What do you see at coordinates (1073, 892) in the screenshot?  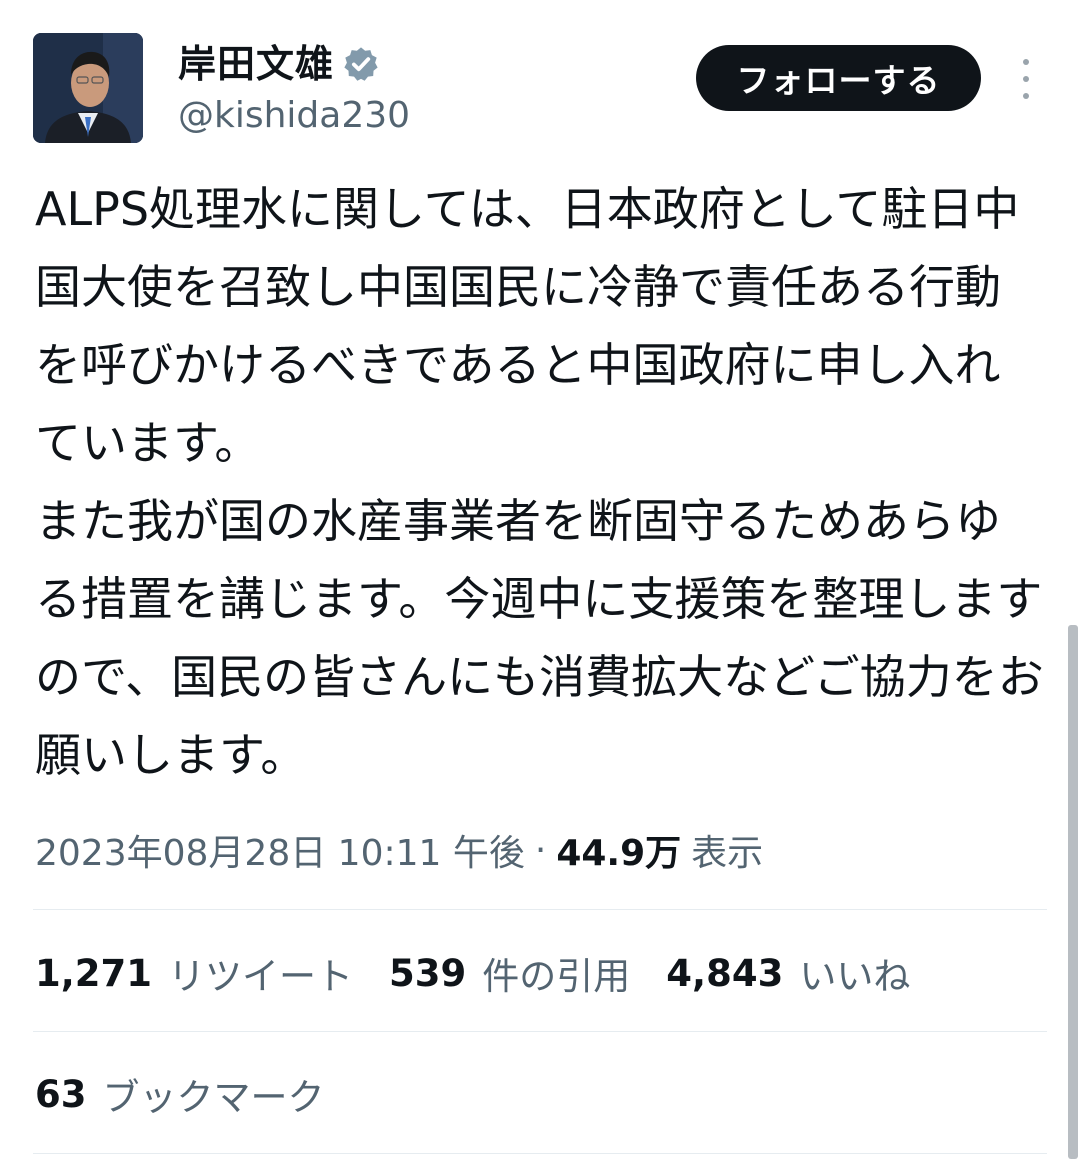 I see `scrollbar` at bounding box center [1073, 892].